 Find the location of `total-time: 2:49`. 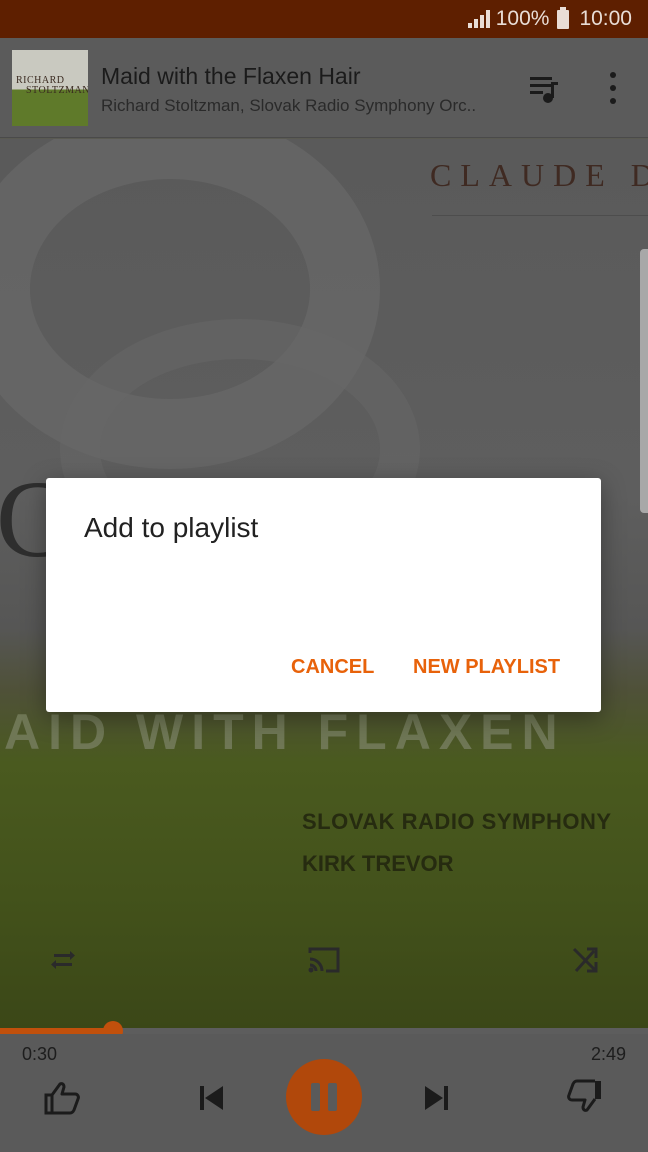

total-time: 2:49 is located at coordinates (608, 1054).